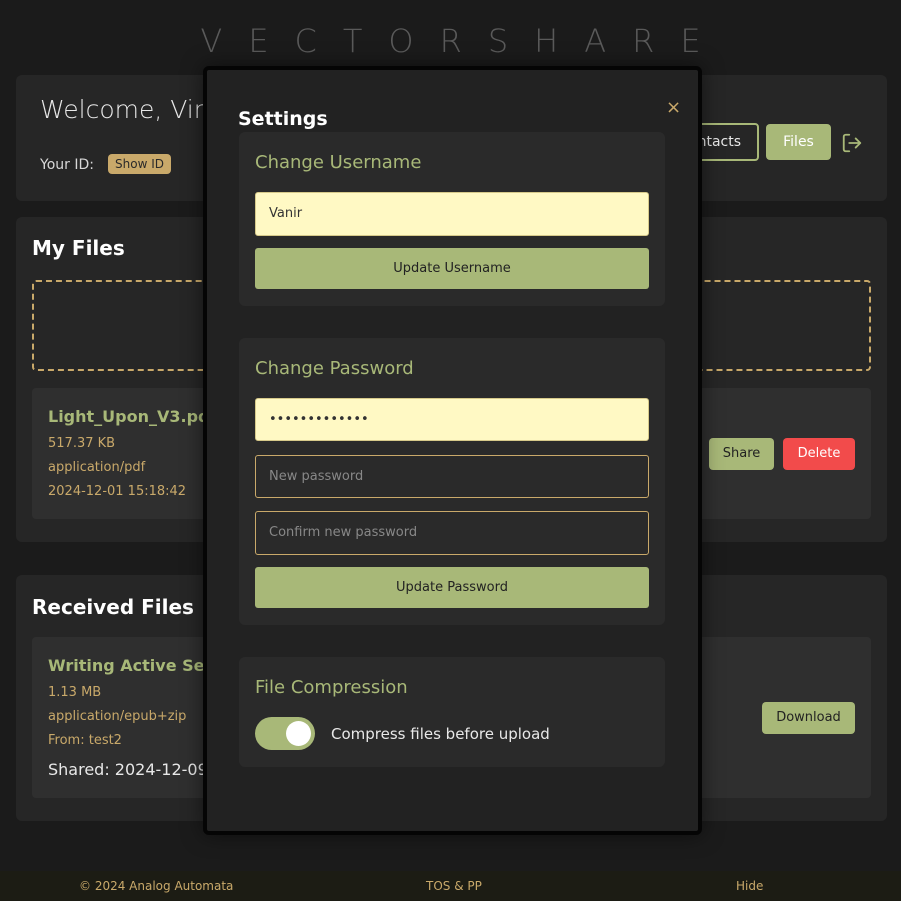 This screenshot has width=901, height=901. Describe the element at coordinates (334, 368) in the screenshot. I see `change-password-title: Change Password` at that location.